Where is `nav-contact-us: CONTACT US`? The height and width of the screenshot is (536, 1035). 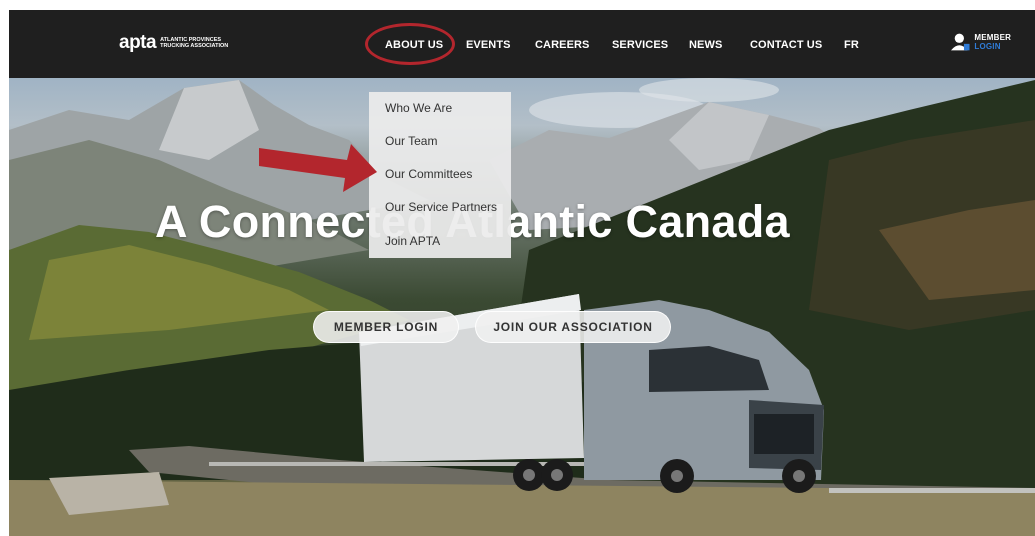 nav-contact-us: CONTACT US is located at coordinates (786, 45).